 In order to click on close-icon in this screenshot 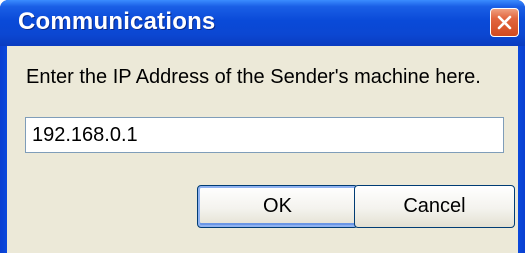, I will do `click(504, 22)`.